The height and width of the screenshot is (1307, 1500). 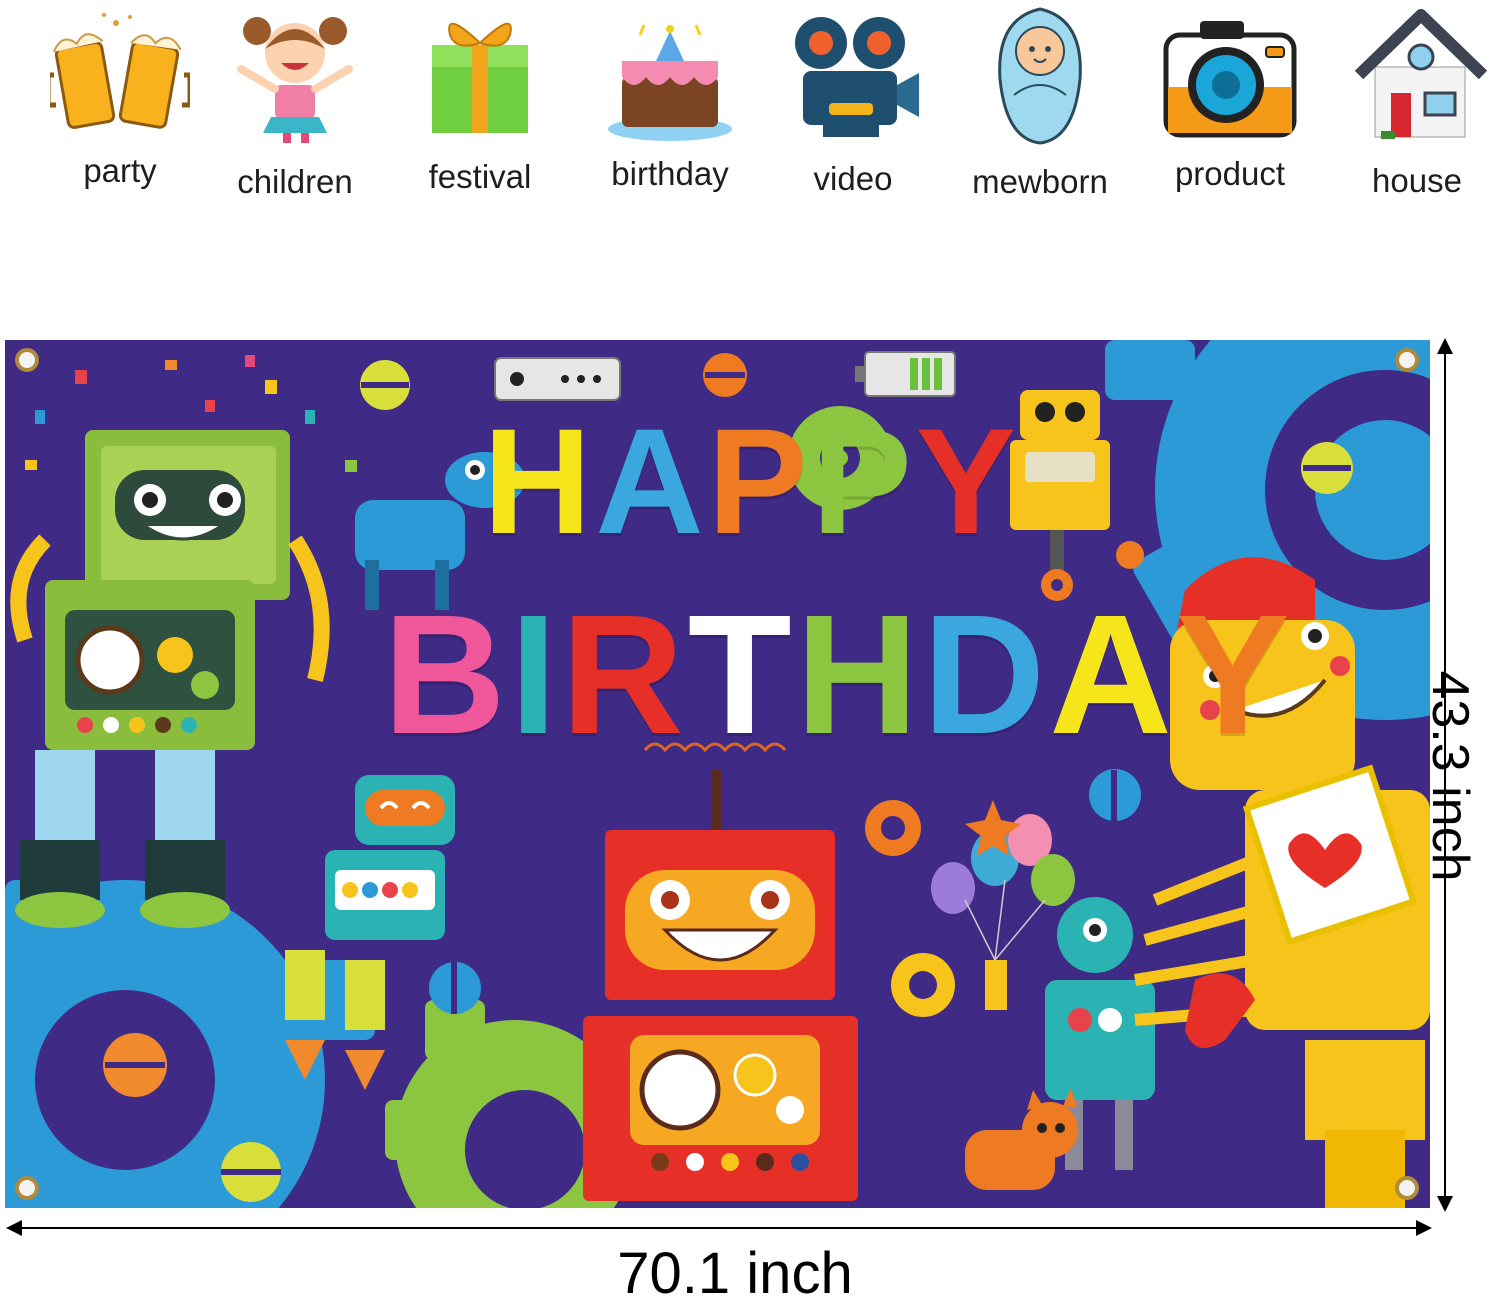 I want to click on yellow-small-gear, so click(x=923, y=985).